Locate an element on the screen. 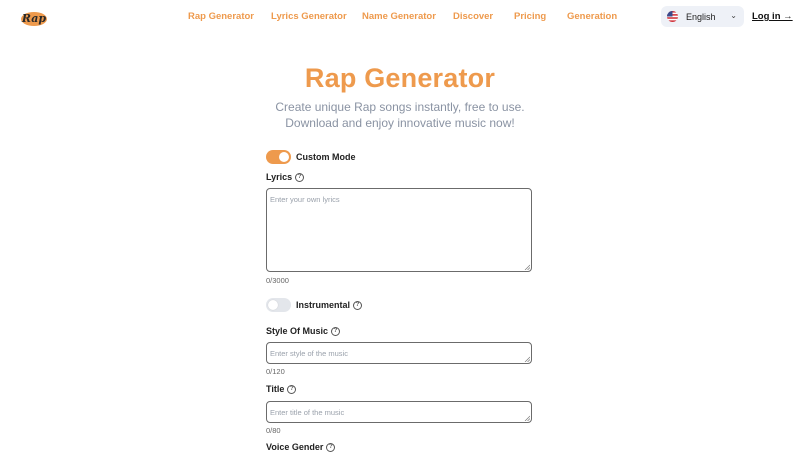 The width and height of the screenshot is (800, 458). nav-rap-generator: Rap Generator is located at coordinates (221, 16).